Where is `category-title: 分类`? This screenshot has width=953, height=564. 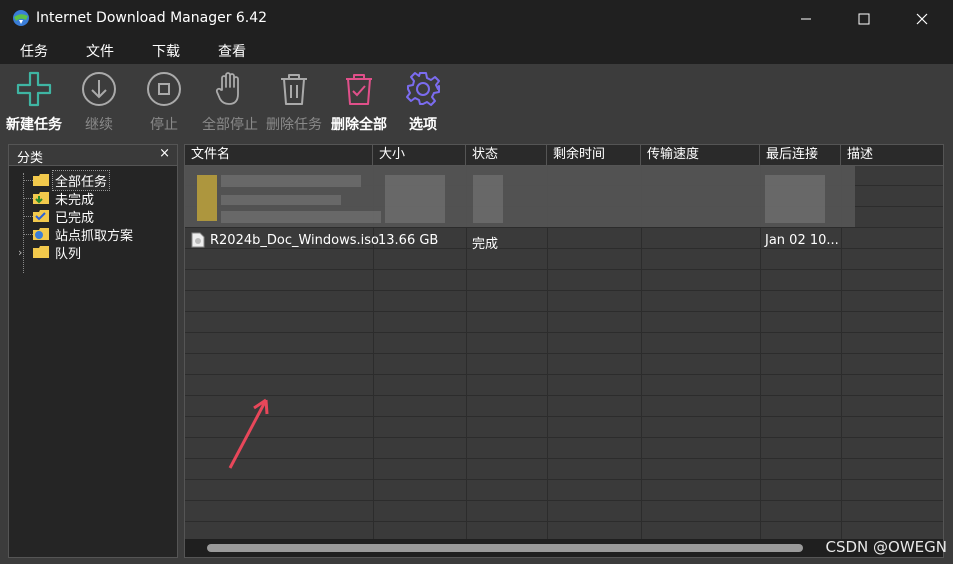 category-title: 分类 is located at coordinates (30, 158).